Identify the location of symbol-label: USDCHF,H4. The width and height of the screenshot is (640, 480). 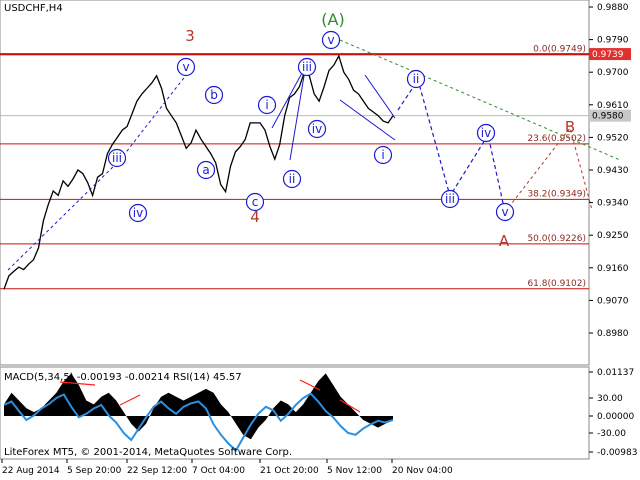
(33, 8).